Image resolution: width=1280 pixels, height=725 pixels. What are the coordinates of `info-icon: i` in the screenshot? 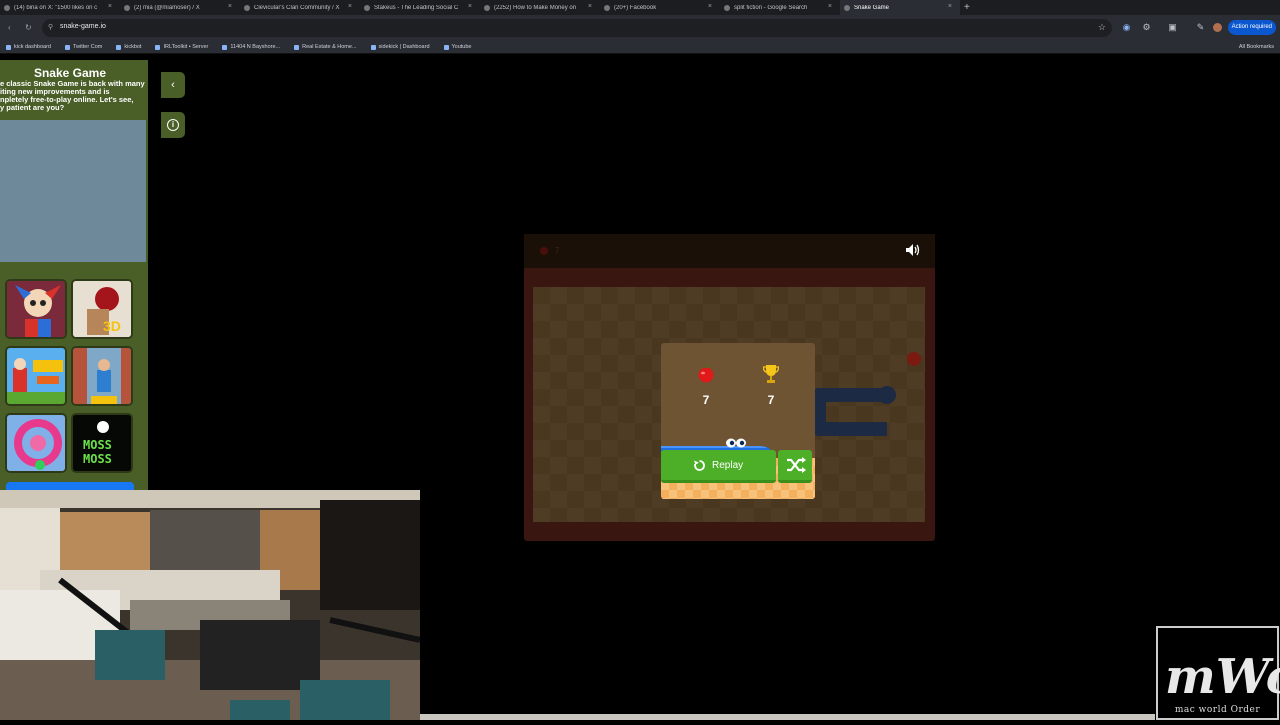 It's located at (173, 125).